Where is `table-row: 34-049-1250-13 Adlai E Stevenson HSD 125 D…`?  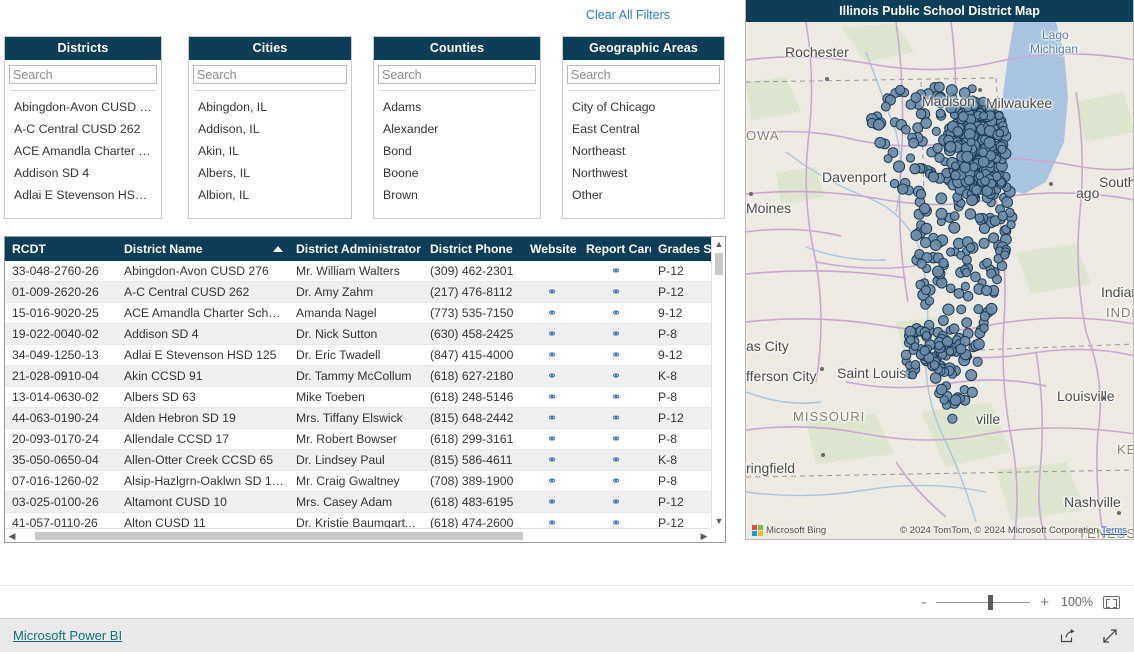
table-row: 34-049-1250-13 Adlai E Stevenson HSD 125 D… is located at coordinates (358, 355).